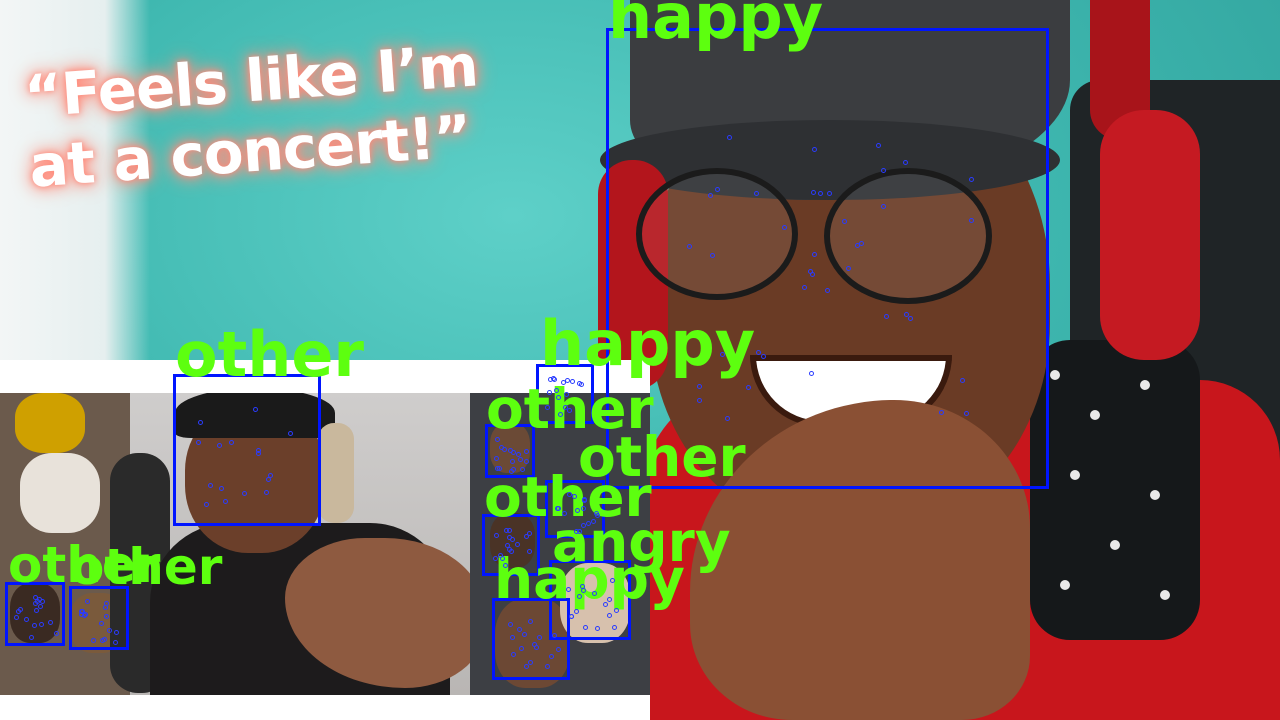 The width and height of the screenshot is (1280, 720). Describe the element at coordinates (247, 450) in the screenshot. I see `face-box` at that location.